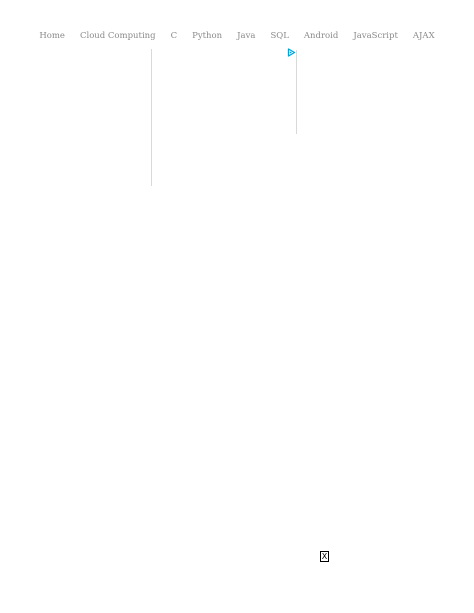 This screenshot has height=613, width=474. I want to click on nav-item-sql: SQL, so click(279, 36).